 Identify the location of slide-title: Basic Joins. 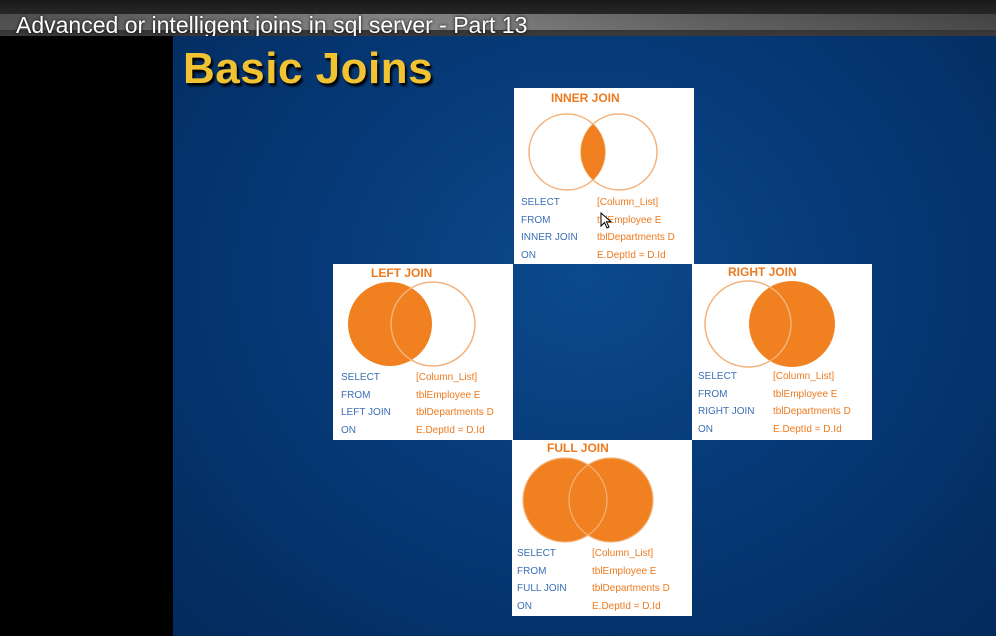
(308, 68).